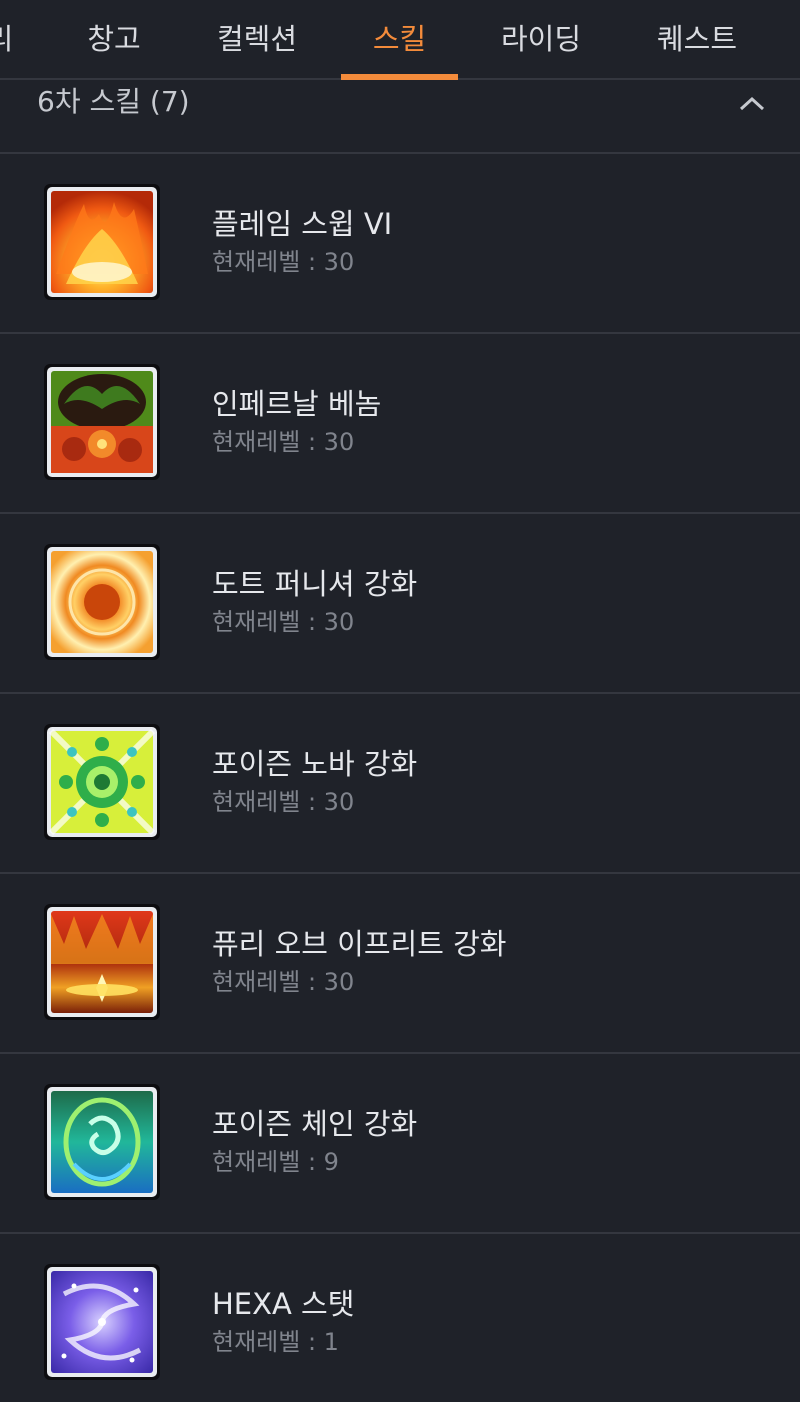 The image size is (800, 1402). I want to click on poison-chain-icon, so click(102, 1142).